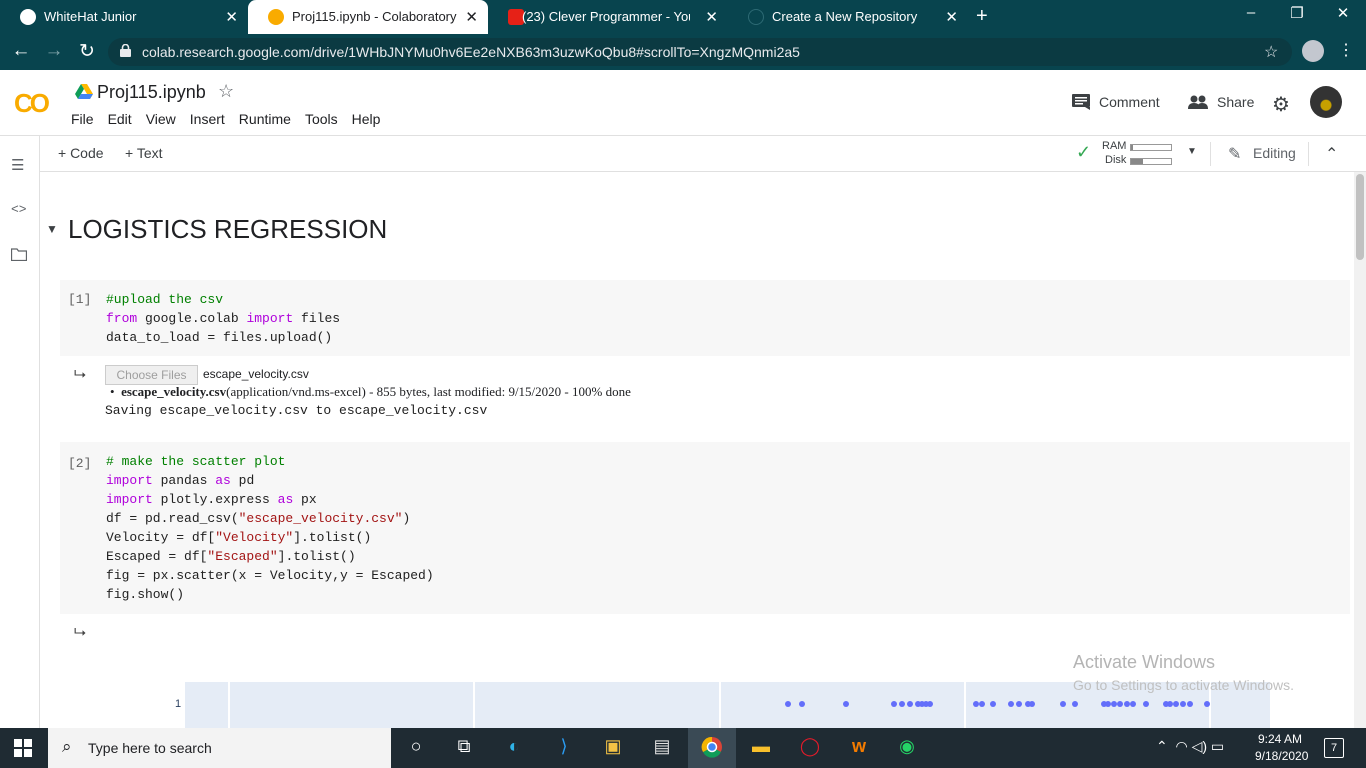  Describe the element at coordinates (965, 705) in the screenshot. I see `plot-gridline` at that location.